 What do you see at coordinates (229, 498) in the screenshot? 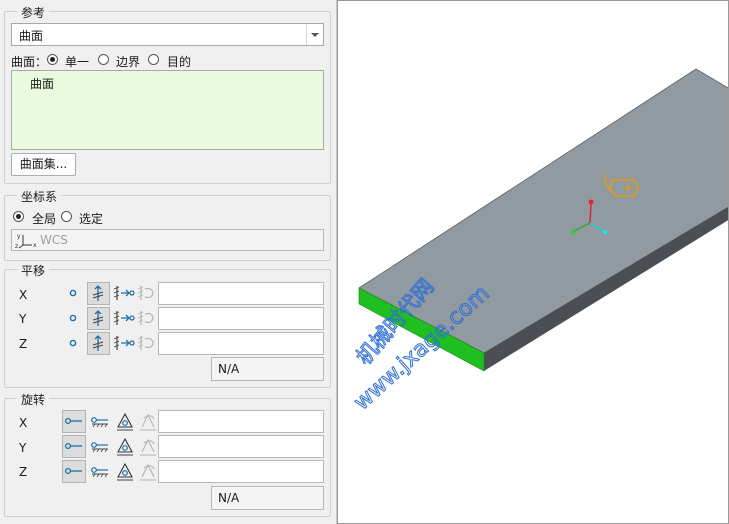
I see `rotation-status-value: N/A` at bounding box center [229, 498].